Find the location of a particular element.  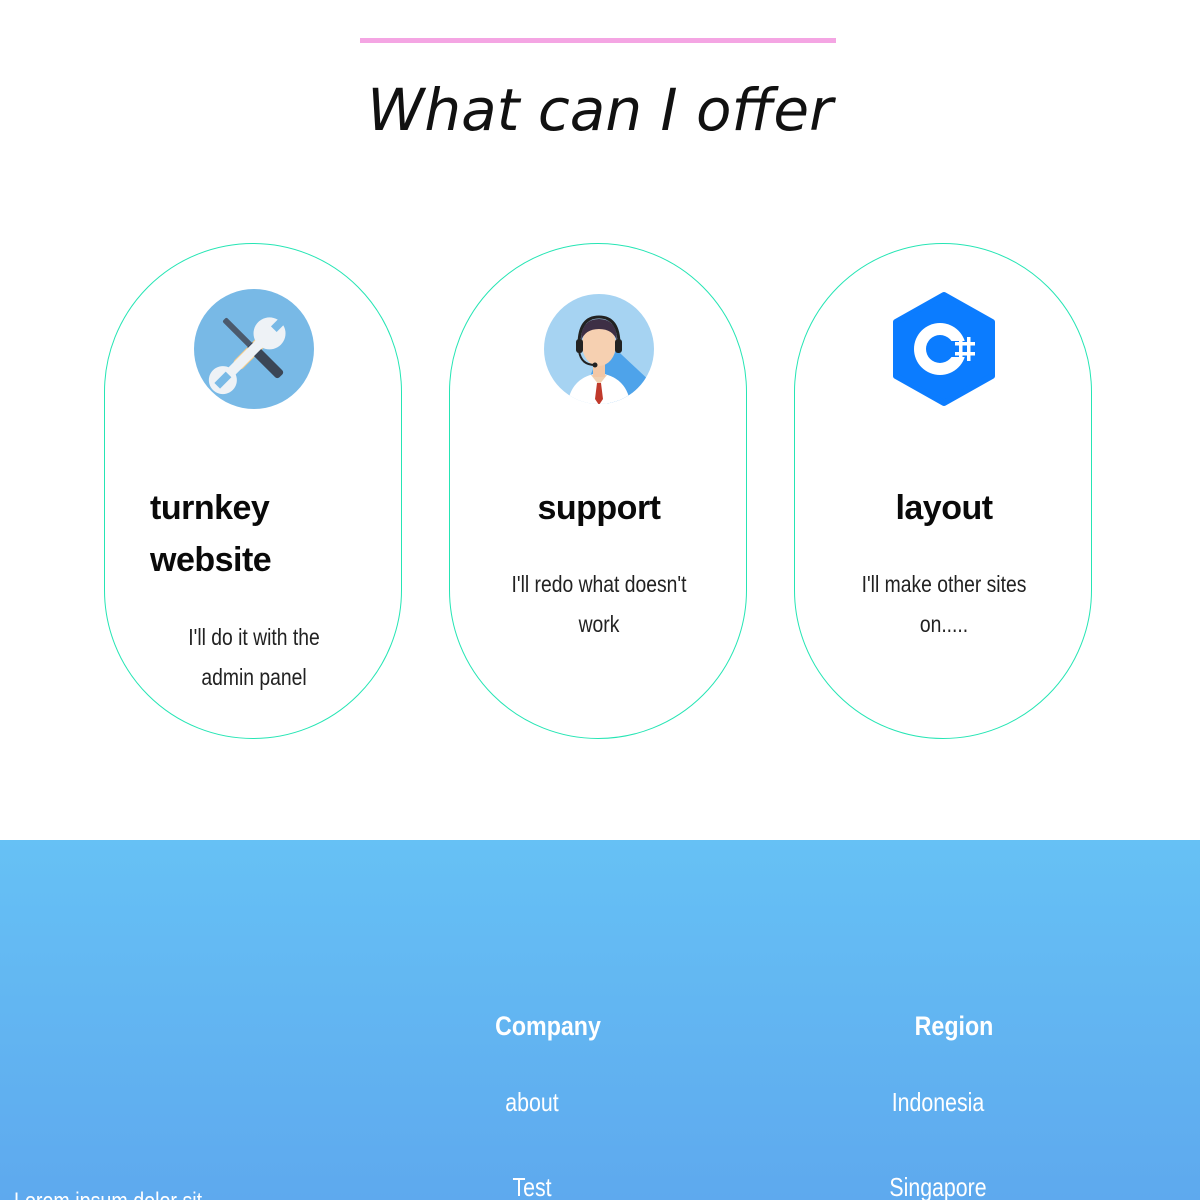

footer-link-singapore: Singapore is located at coordinates (938, 1183).